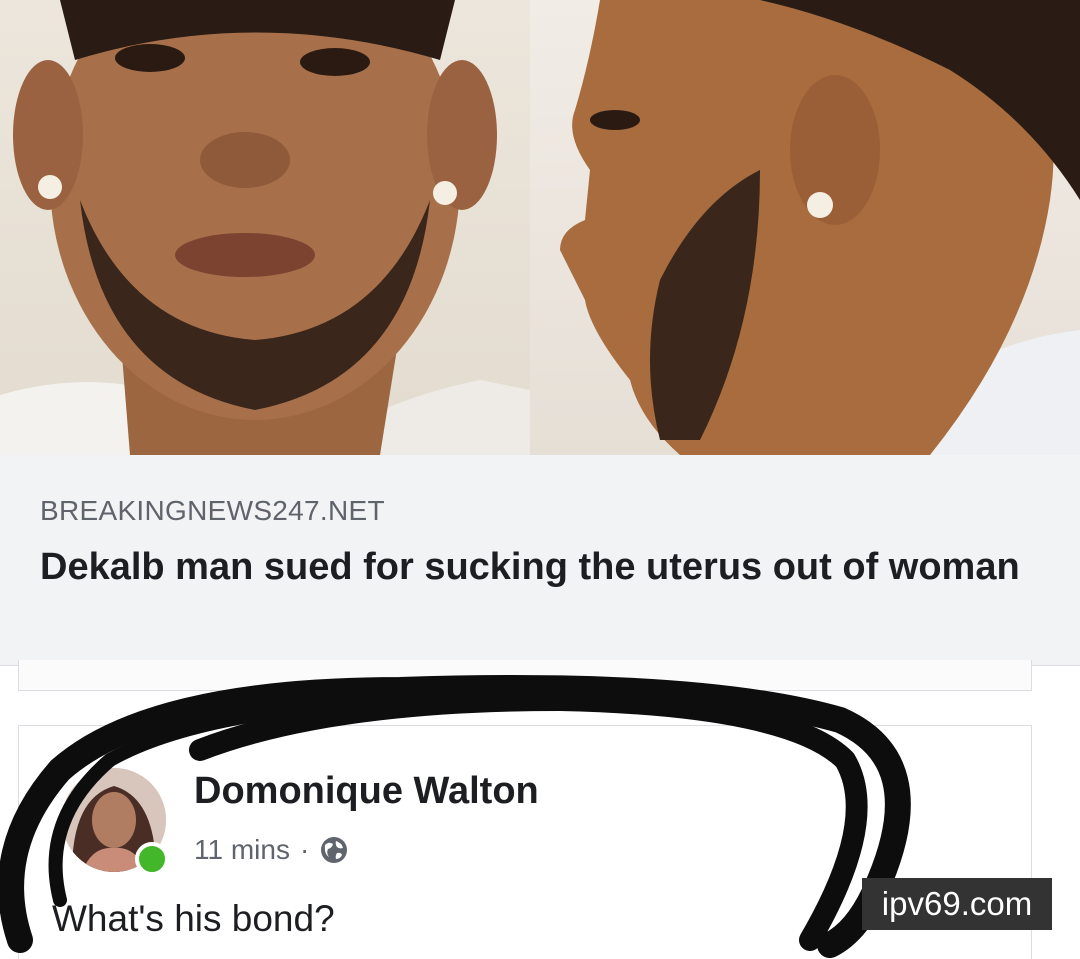 The height and width of the screenshot is (959, 1080). Describe the element at coordinates (193, 918) in the screenshot. I see `comment-text: What's his bond?` at that location.